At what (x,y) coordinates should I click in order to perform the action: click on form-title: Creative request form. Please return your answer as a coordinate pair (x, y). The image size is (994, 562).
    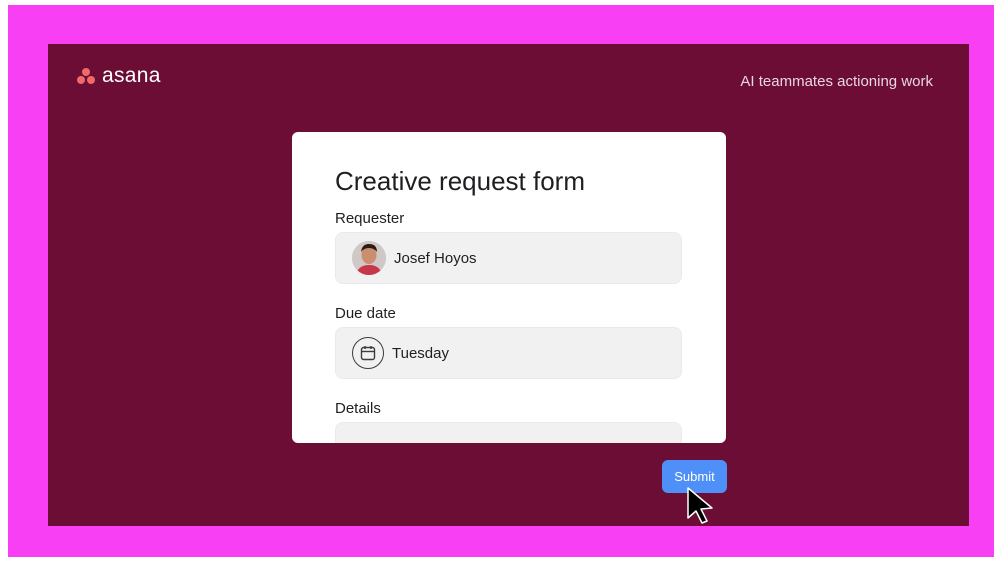
    Looking at the image, I should click on (460, 181).